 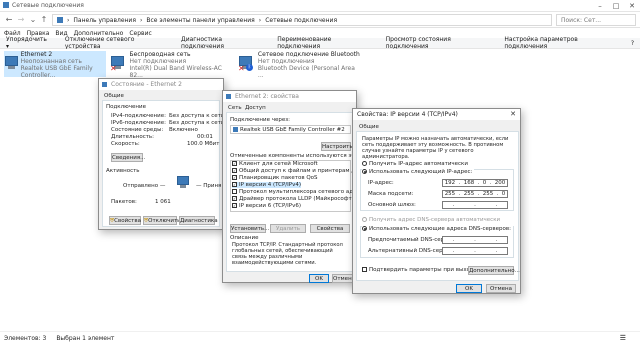 I want to click on media-state-value: Включено, so click(x=183, y=130).